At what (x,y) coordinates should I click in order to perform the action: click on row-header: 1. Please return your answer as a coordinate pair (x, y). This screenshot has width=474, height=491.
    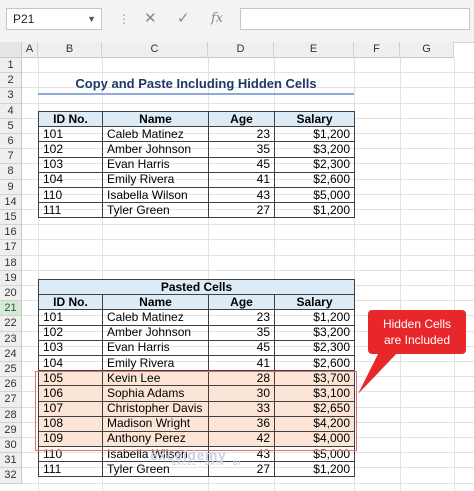
    Looking at the image, I should click on (11, 66).